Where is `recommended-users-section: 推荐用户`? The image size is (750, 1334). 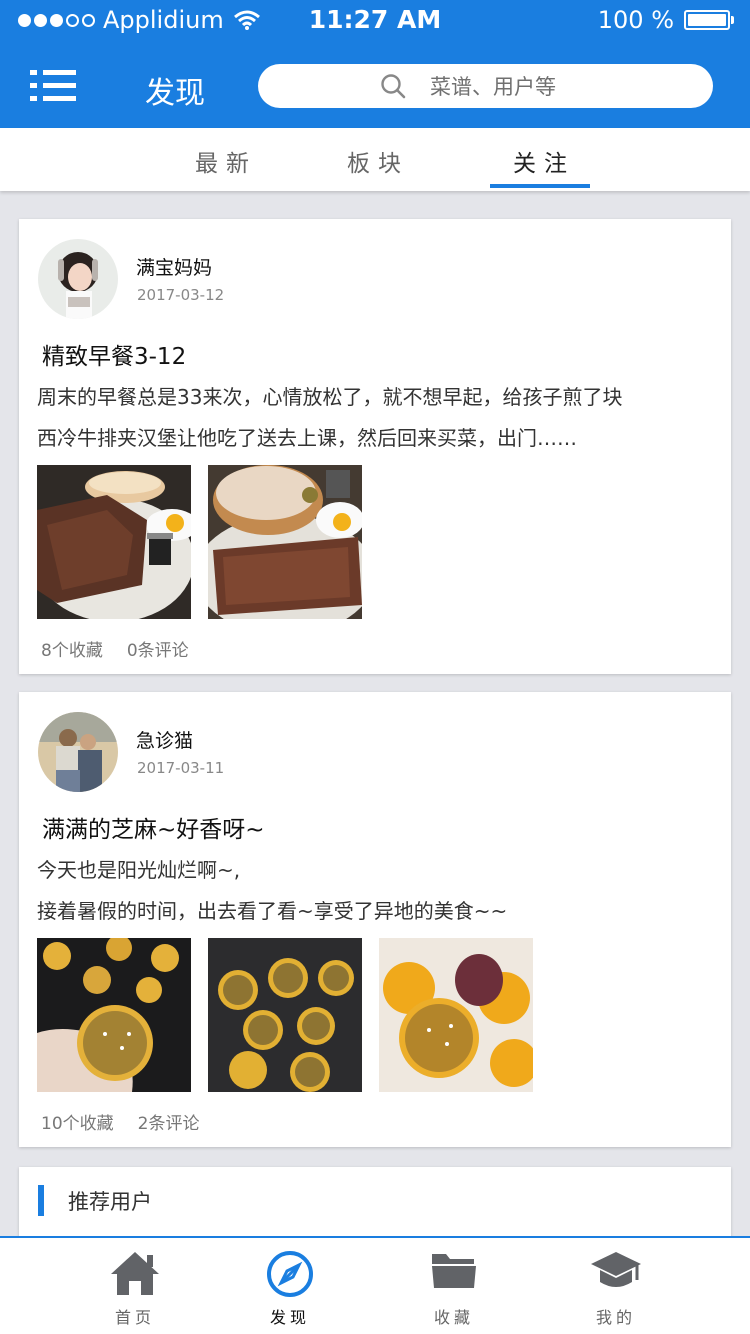 recommended-users-section: 推荐用户 is located at coordinates (375, 1207).